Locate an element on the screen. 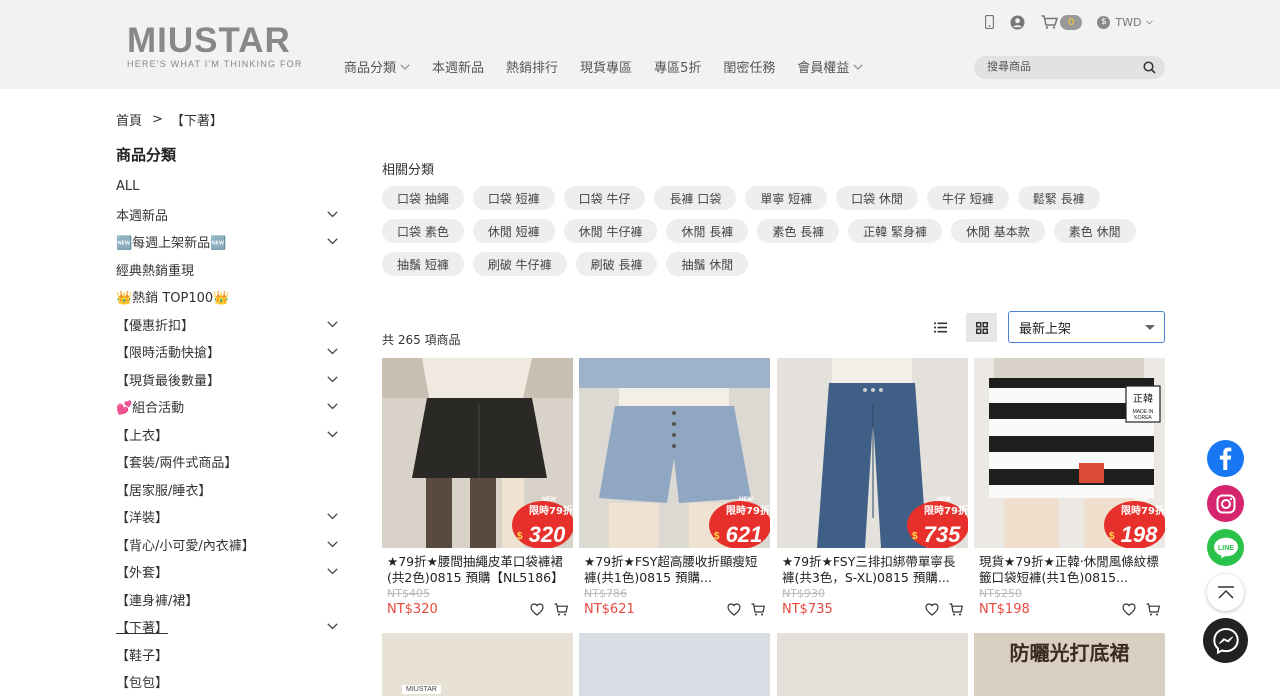  related-tag: 單寧 短褲 is located at coordinates (786, 198).